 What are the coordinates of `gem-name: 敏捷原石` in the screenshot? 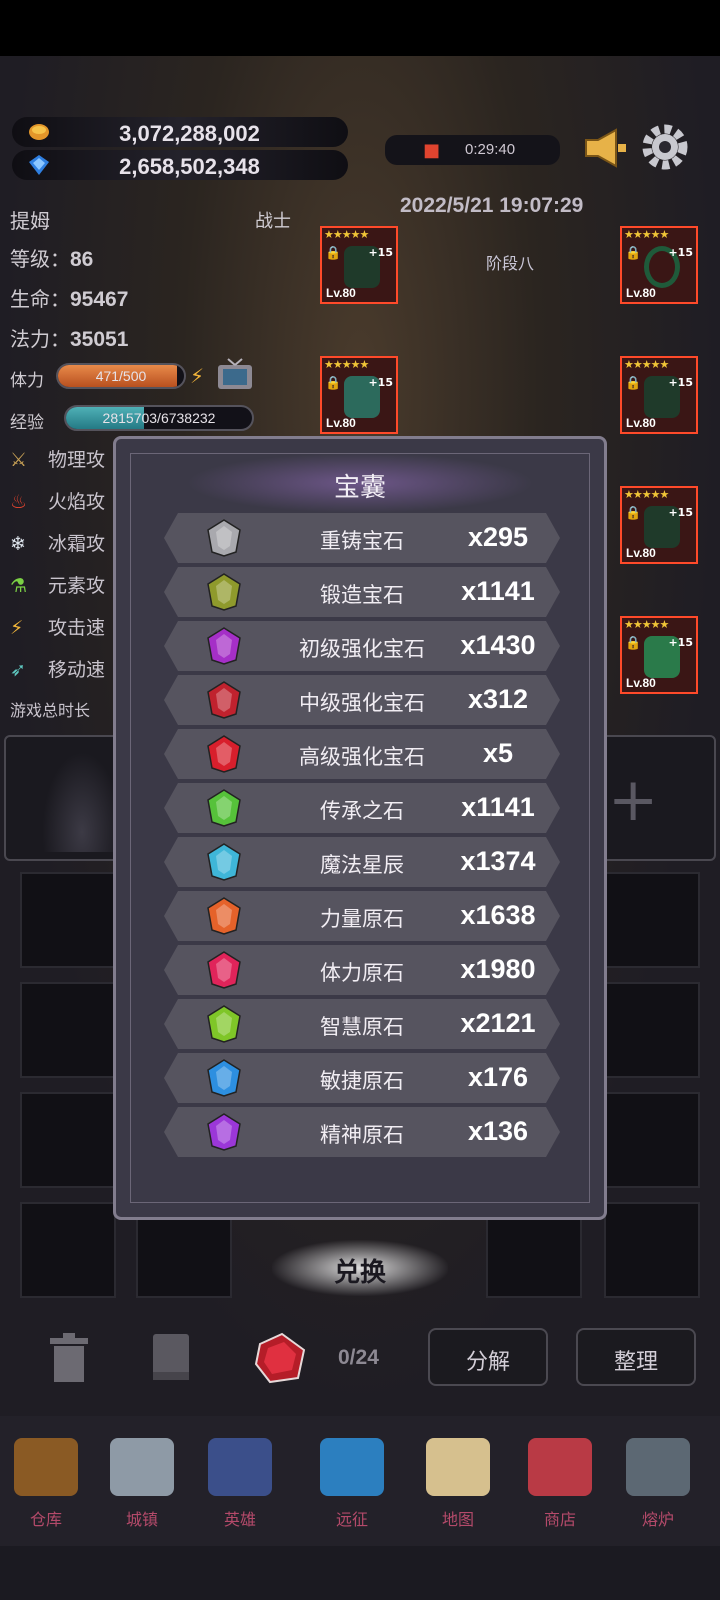 It's located at (362, 1081).